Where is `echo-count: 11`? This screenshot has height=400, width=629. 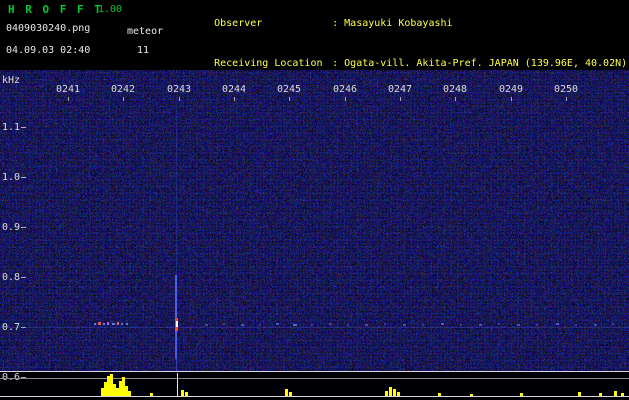
echo-count: 11 is located at coordinates (143, 50).